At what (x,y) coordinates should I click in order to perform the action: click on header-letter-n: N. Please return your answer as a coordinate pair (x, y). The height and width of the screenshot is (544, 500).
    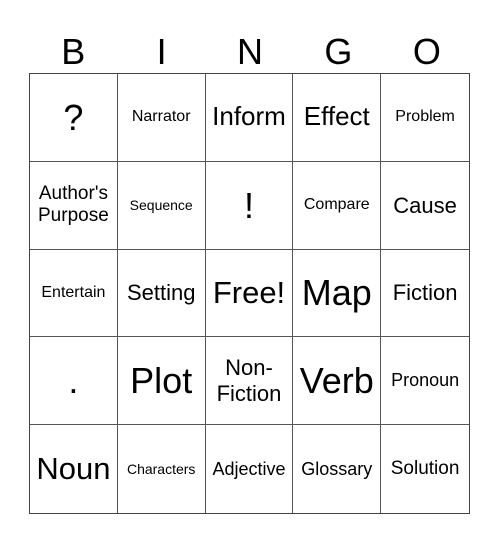
    Looking at the image, I should click on (250, 51).